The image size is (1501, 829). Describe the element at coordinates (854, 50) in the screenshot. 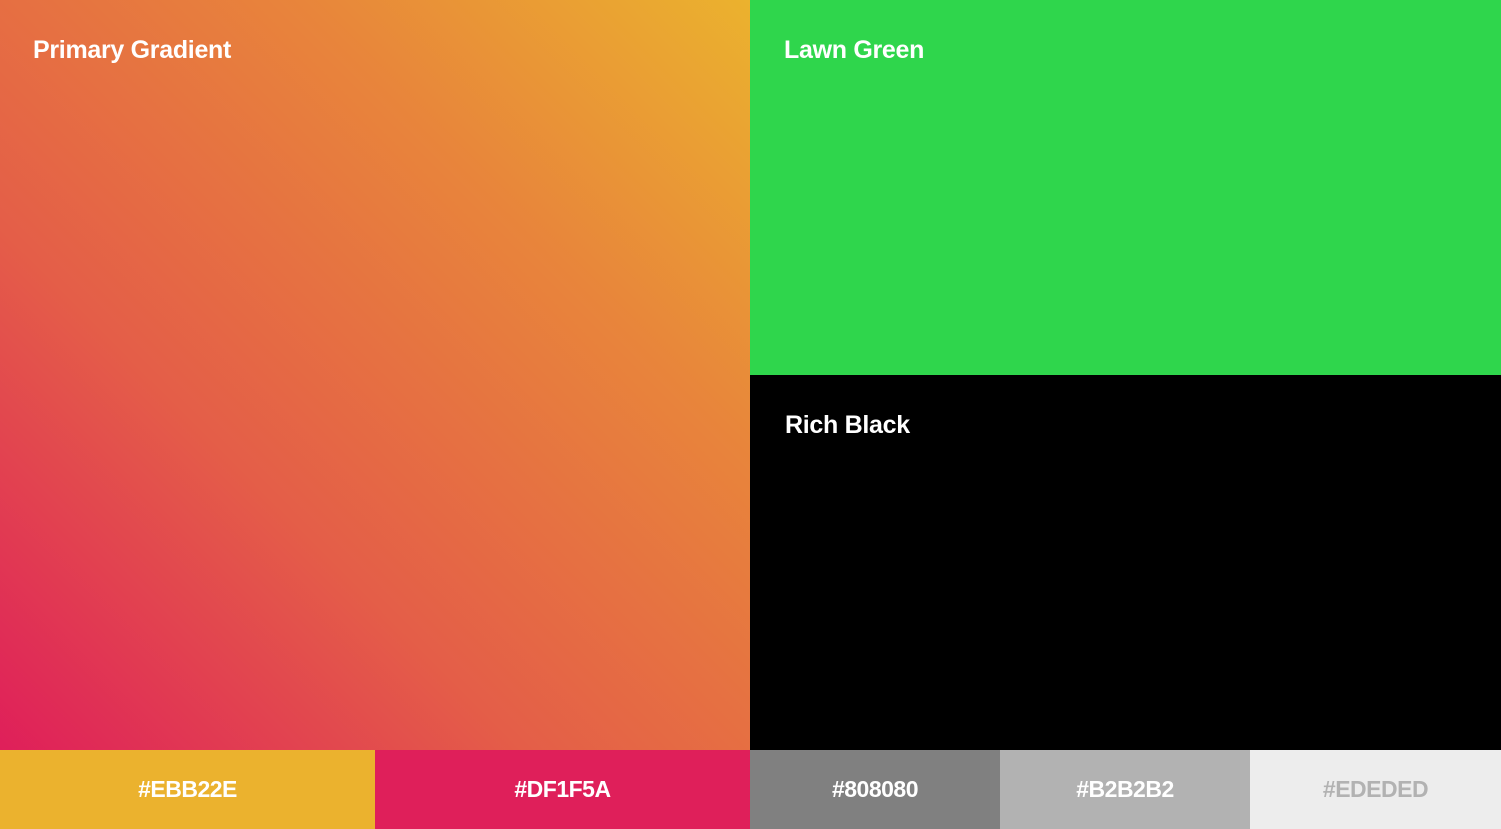

I see `lawn-green-label: Lawn Green` at that location.